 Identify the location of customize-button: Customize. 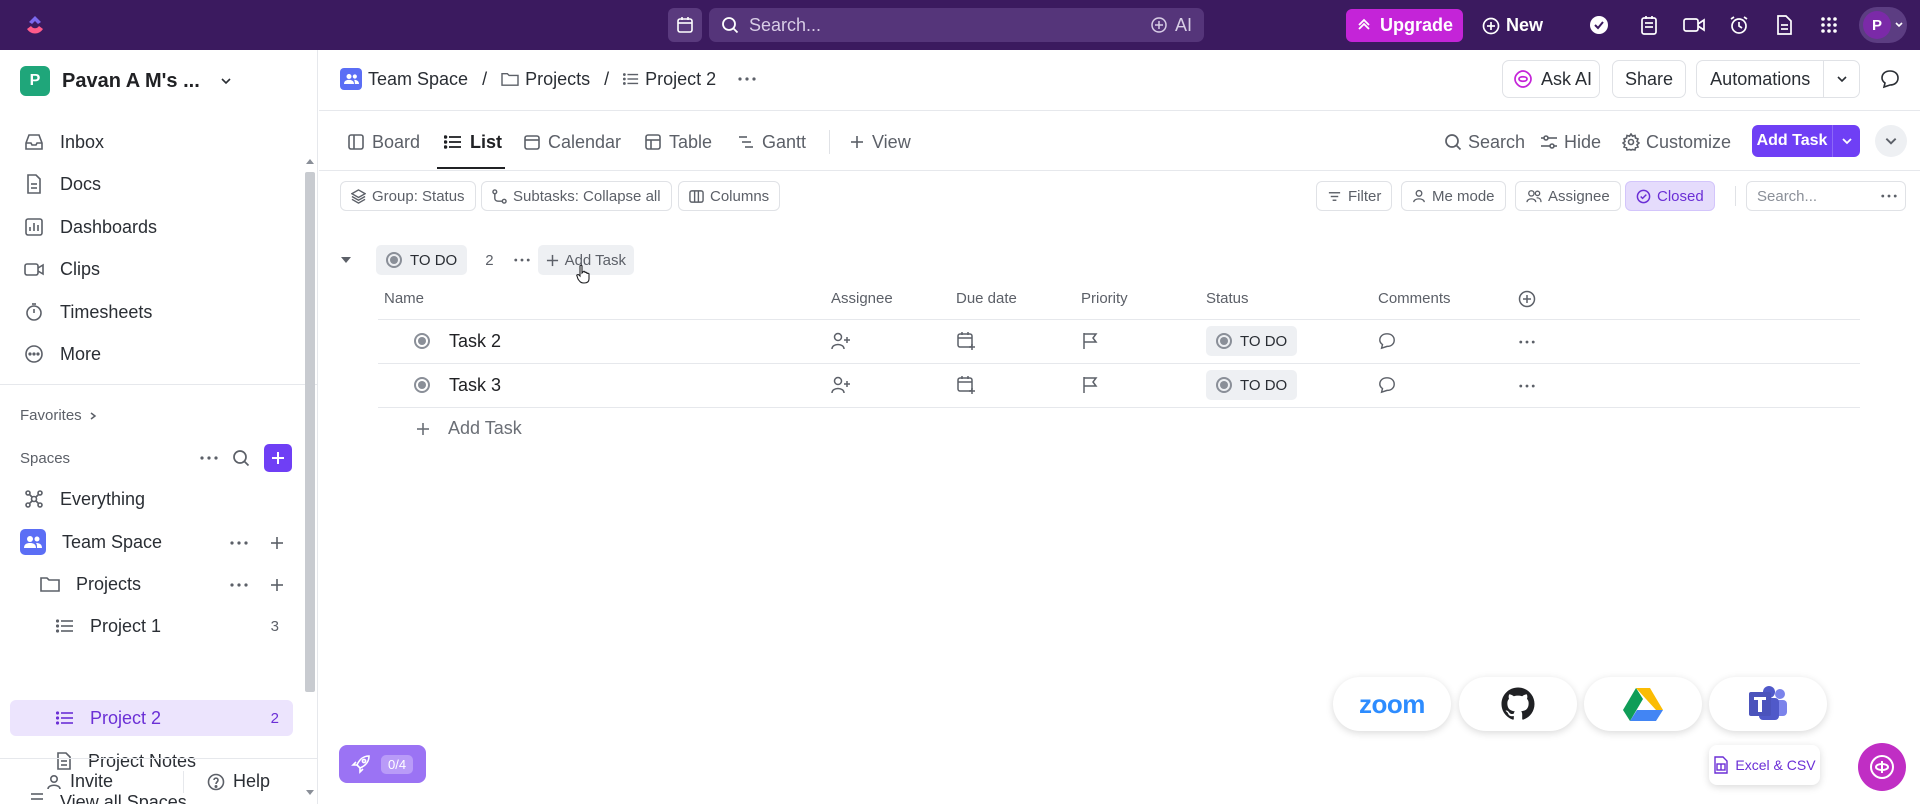
(1676, 142).